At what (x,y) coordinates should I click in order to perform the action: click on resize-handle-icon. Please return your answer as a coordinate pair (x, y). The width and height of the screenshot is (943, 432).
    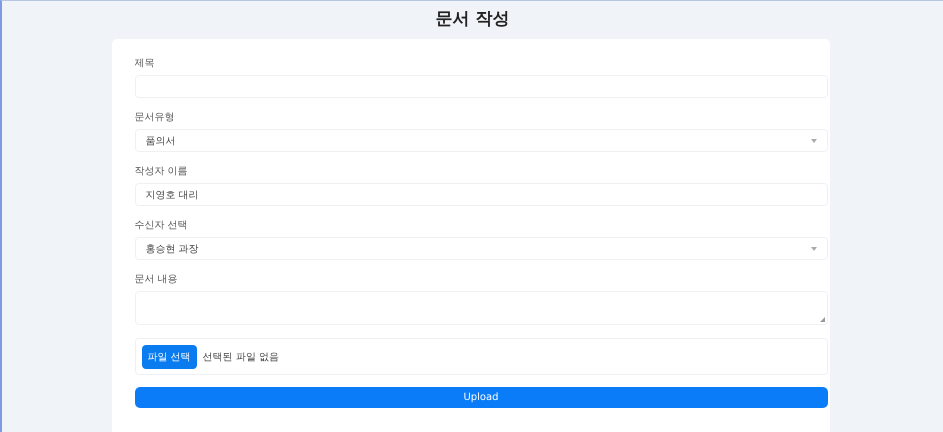
    Looking at the image, I should click on (822, 319).